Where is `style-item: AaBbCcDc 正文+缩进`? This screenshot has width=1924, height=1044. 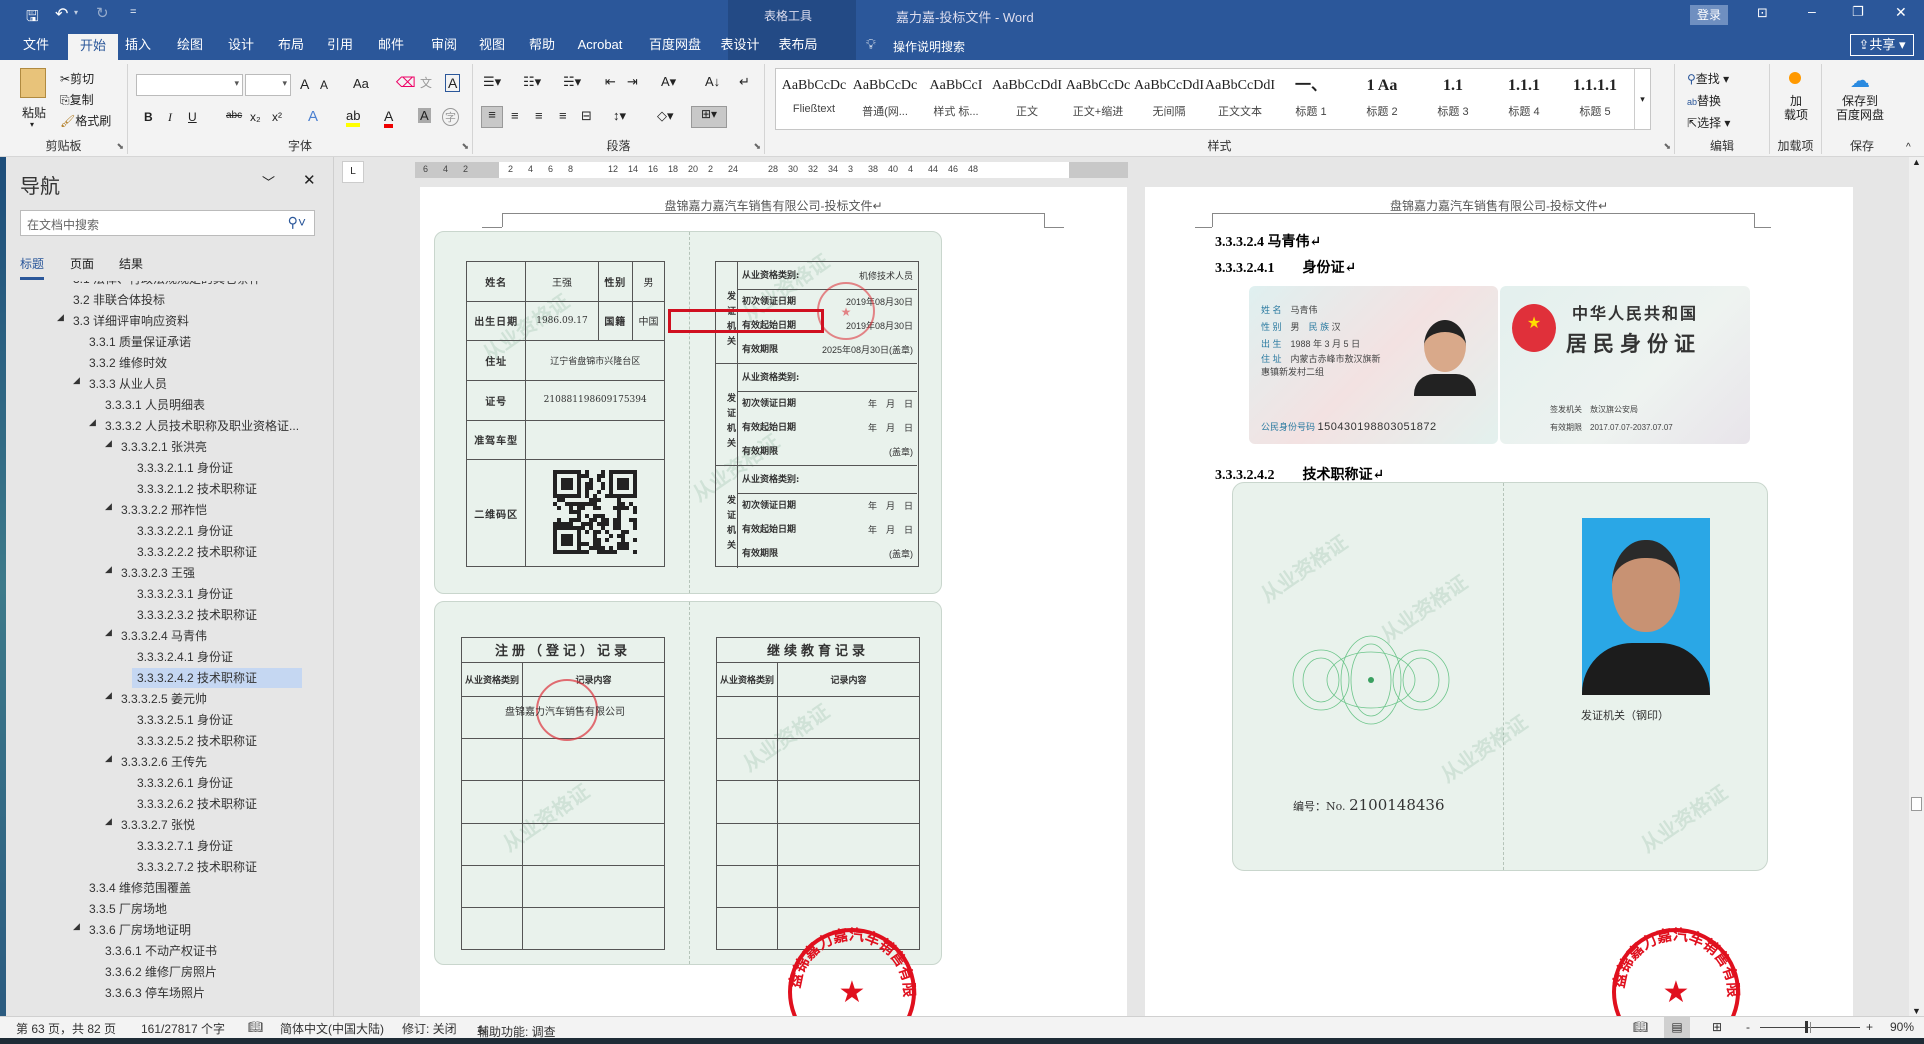
style-item: AaBbCcDc 正文+缩进 is located at coordinates (1098, 99).